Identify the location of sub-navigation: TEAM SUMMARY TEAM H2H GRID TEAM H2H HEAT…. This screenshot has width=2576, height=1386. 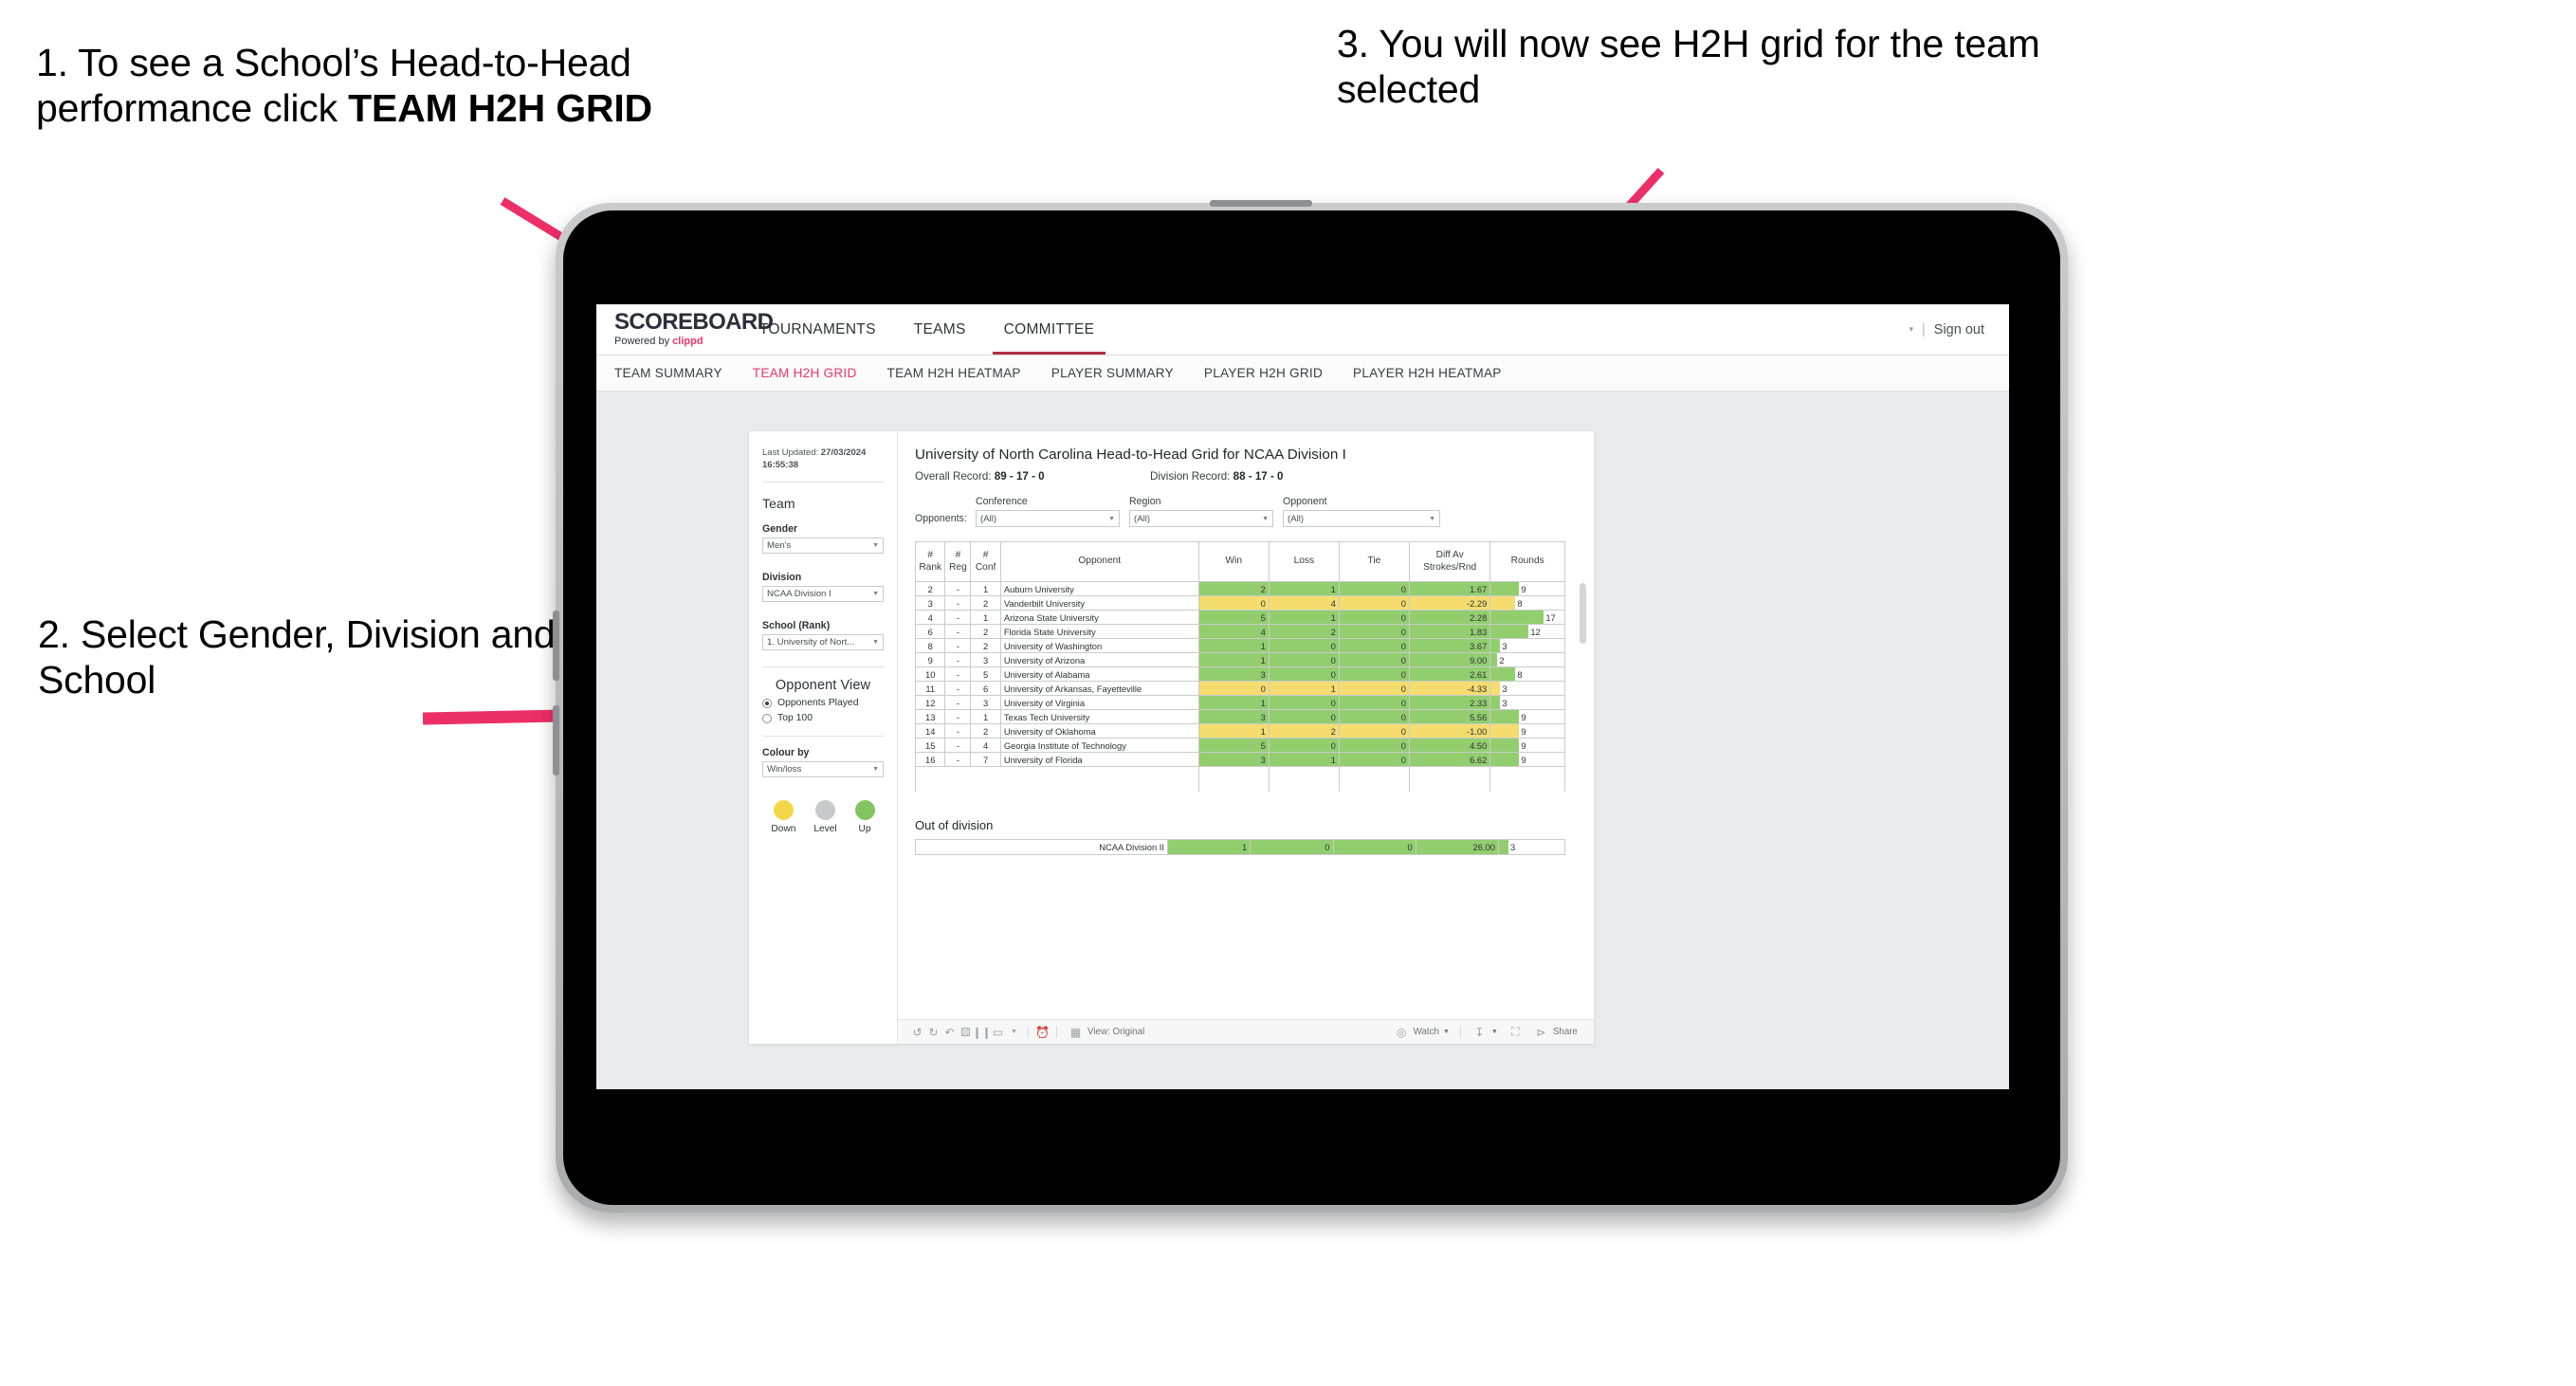
(1302, 374).